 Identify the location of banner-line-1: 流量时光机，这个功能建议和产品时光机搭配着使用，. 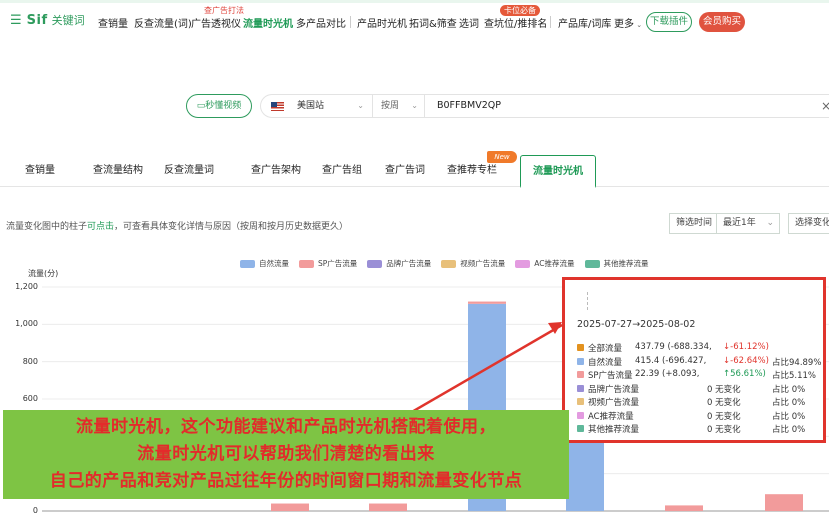
(286, 427).